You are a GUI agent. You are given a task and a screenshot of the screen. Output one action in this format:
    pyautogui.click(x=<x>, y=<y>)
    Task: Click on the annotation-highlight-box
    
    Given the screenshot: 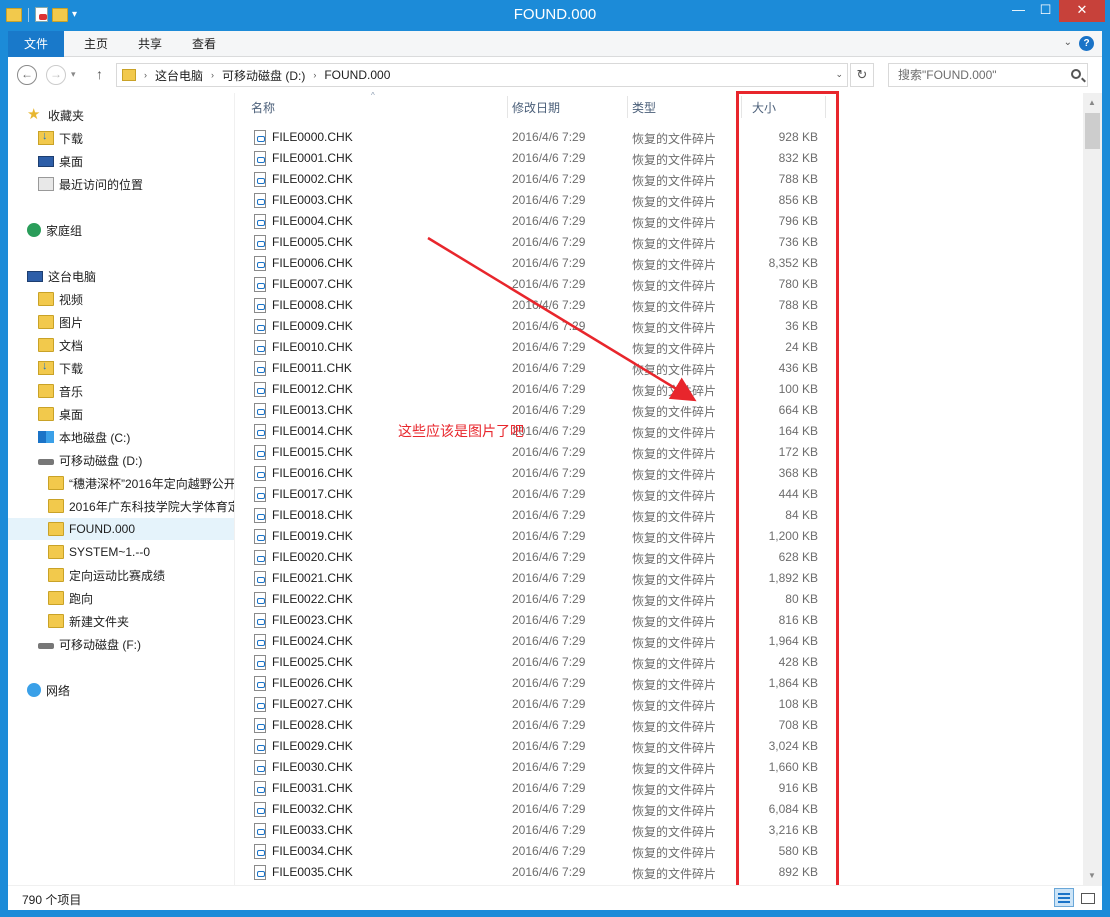 What is the action you would take?
    pyautogui.click(x=787, y=491)
    